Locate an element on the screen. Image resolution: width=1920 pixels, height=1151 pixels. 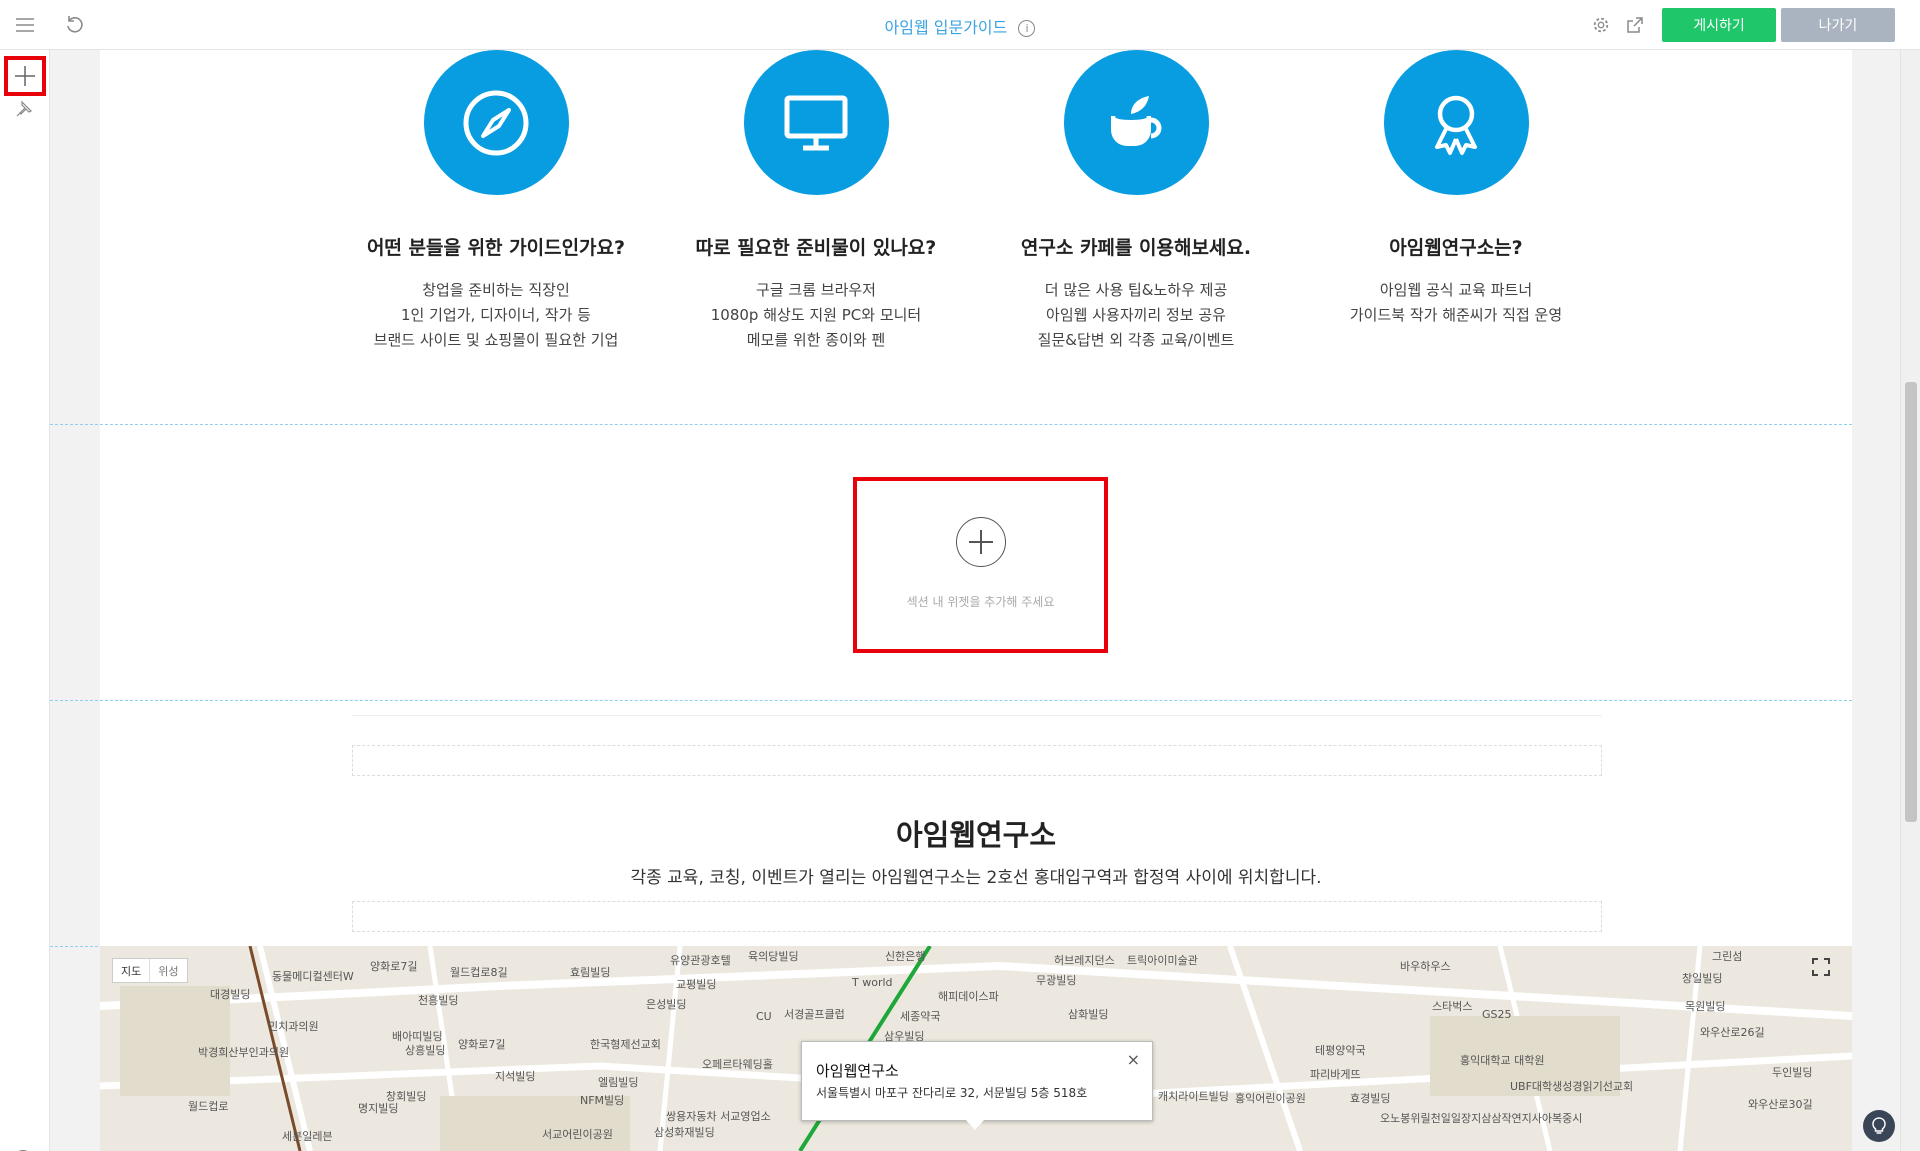
left-toolbar: ? is located at coordinates (25, 600).